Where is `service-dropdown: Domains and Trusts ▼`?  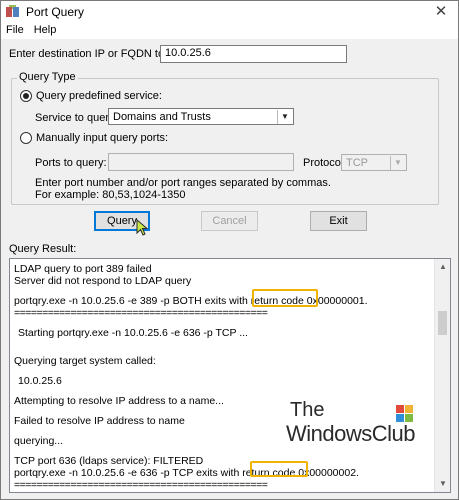
service-dropdown: Domains and Trusts ▼ is located at coordinates (201, 116).